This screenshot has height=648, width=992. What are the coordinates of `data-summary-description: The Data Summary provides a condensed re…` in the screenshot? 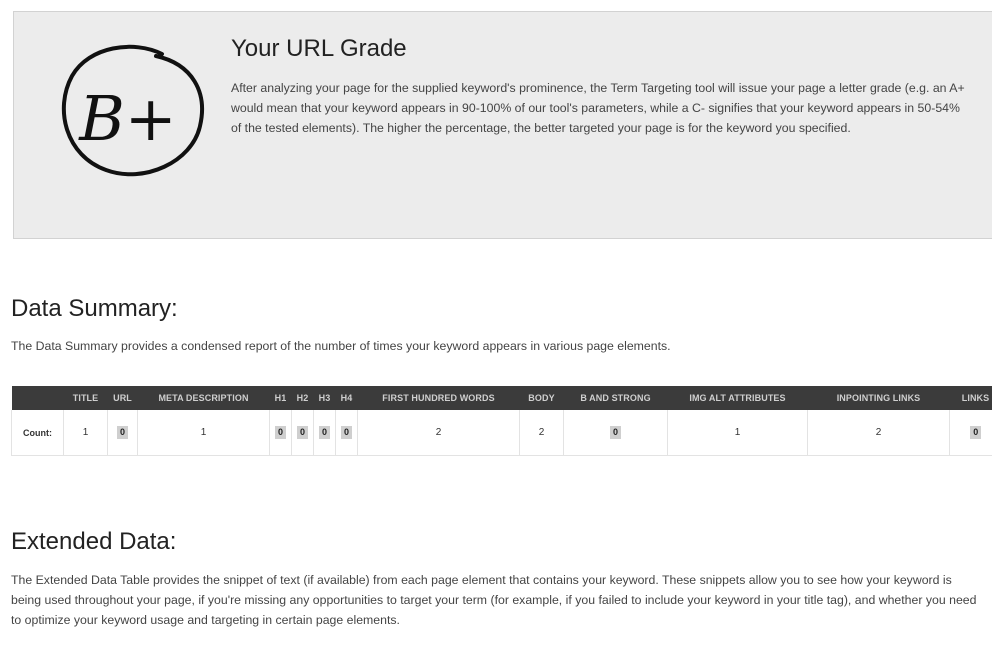 It's located at (341, 346).